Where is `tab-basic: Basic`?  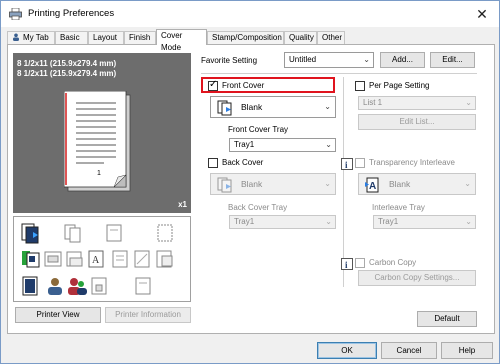 tab-basic: Basic is located at coordinates (71, 37).